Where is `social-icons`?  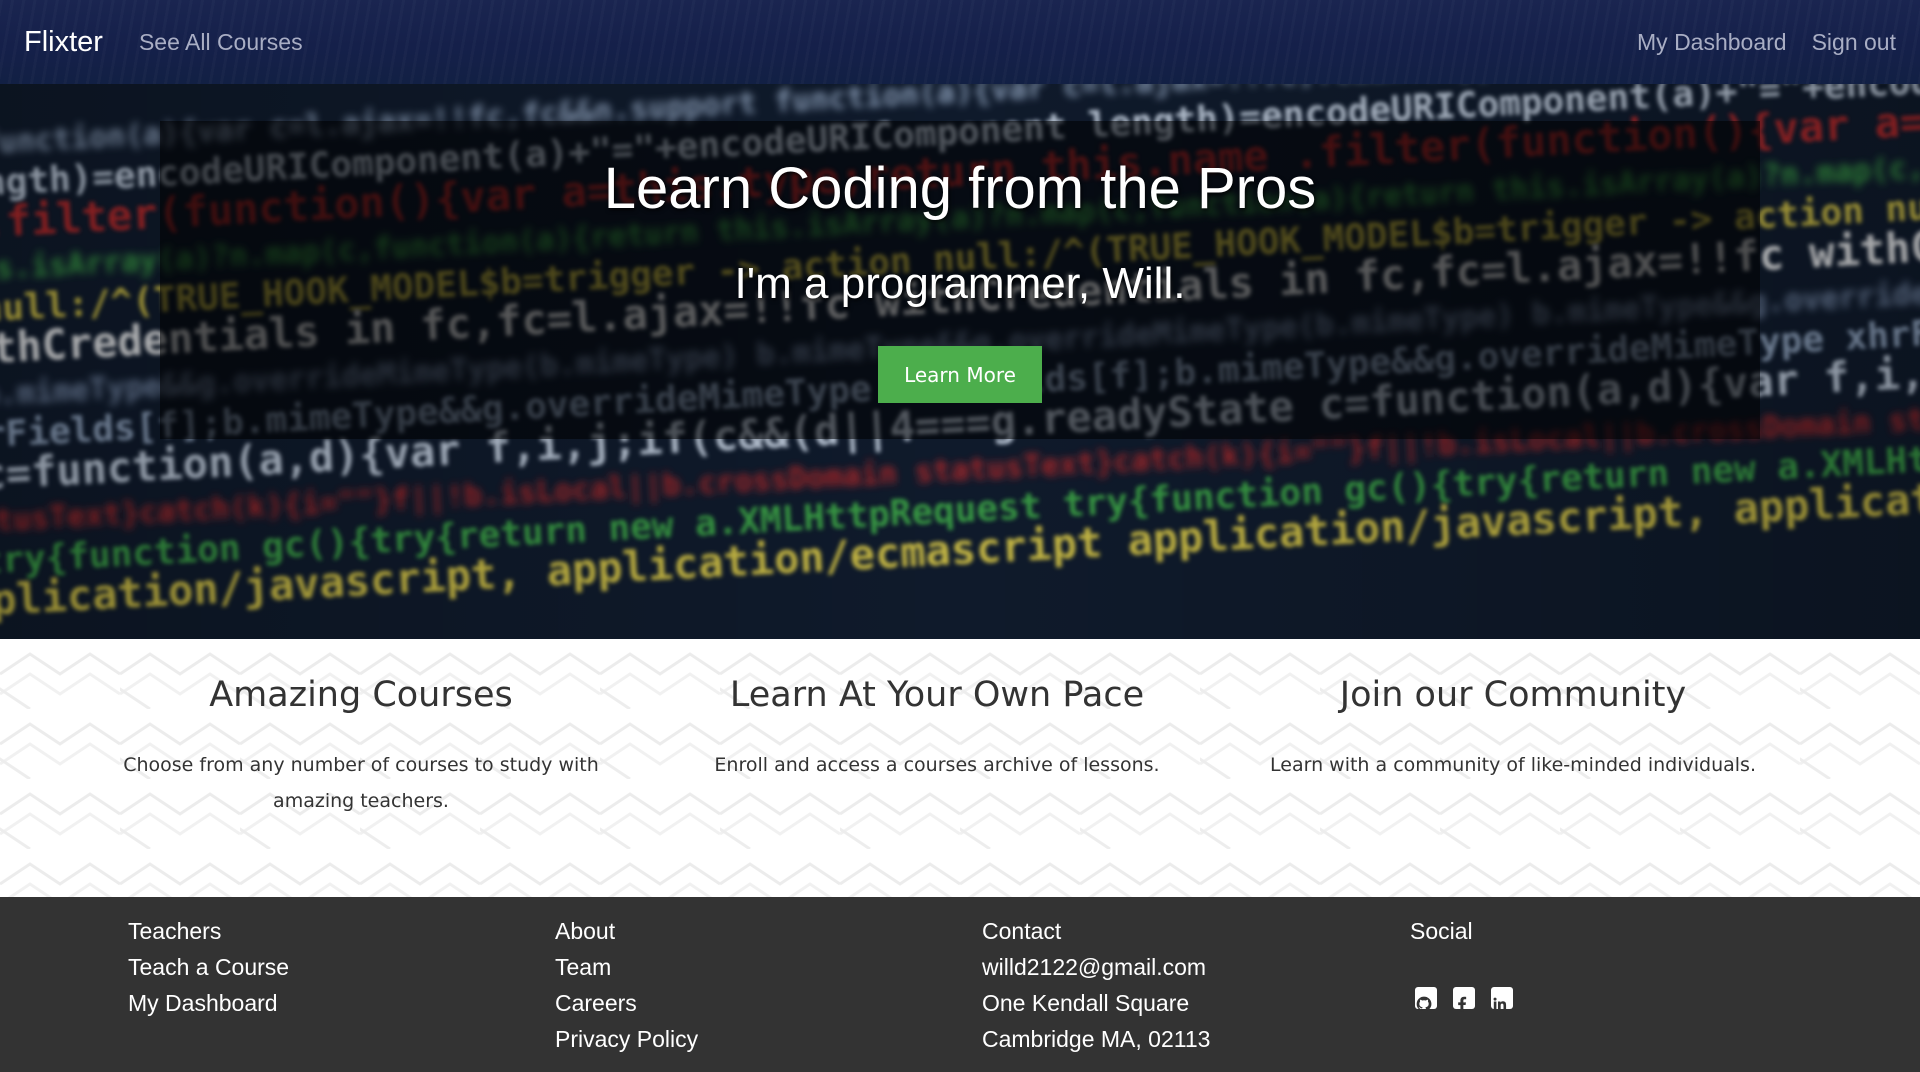 social-icons is located at coordinates (1464, 999).